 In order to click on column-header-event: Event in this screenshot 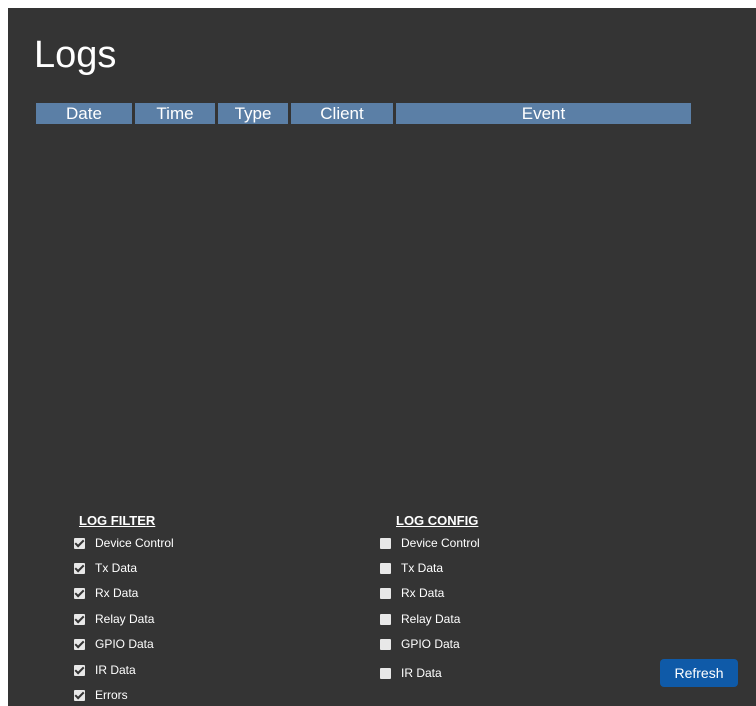, I will do `click(543, 113)`.